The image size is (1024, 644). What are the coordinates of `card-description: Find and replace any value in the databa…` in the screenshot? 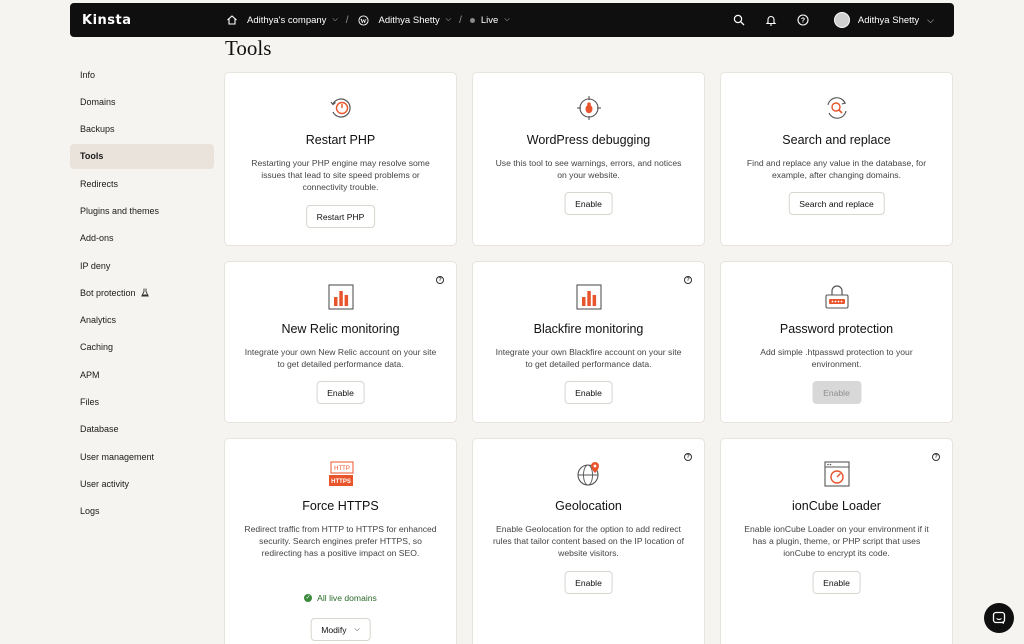 It's located at (836, 169).